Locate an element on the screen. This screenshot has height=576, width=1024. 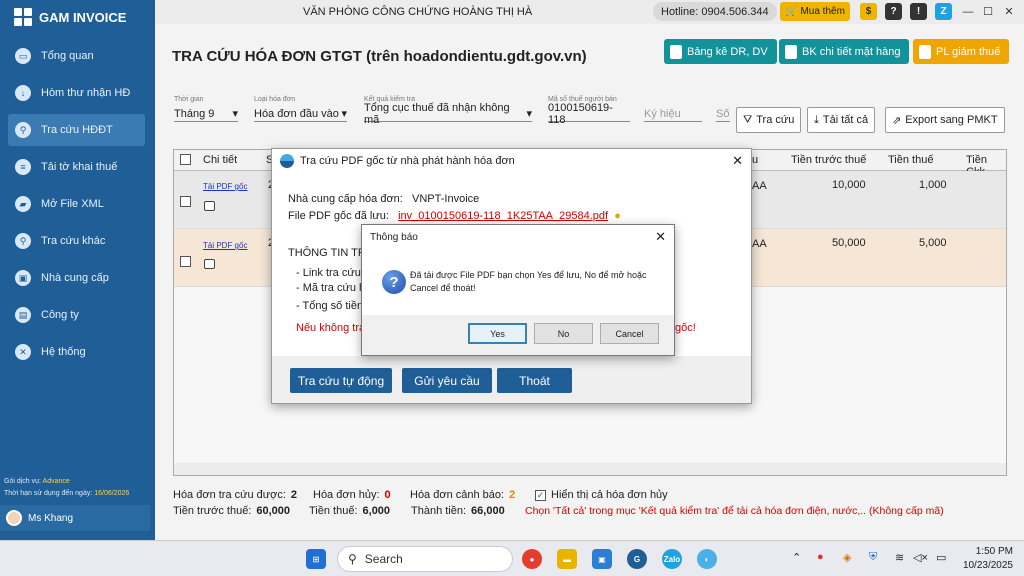
cart-icon: 🛒 is located at coordinates (791, 11).